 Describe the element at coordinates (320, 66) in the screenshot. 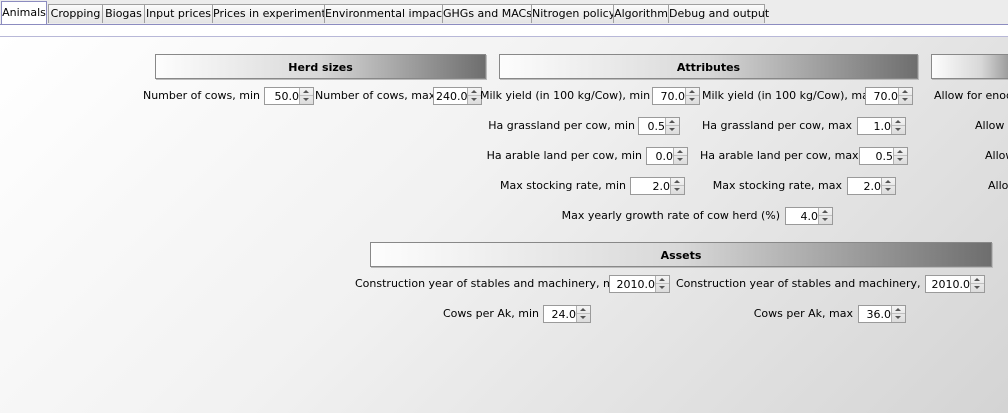

I see `herd-sizes-header: Herd sizes` at that location.